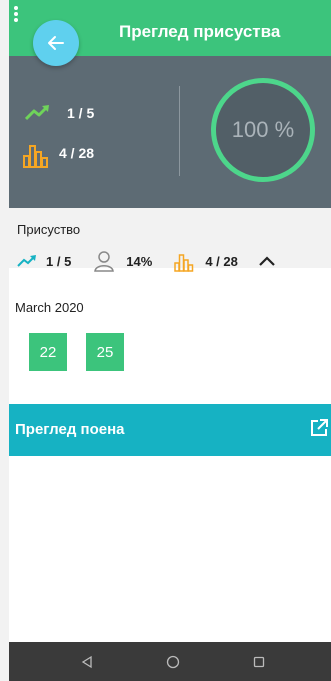 Image resolution: width=331 pixels, height=681 pixels. Describe the element at coordinates (4, 340) in the screenshot. I see `screen-edge` at that location.